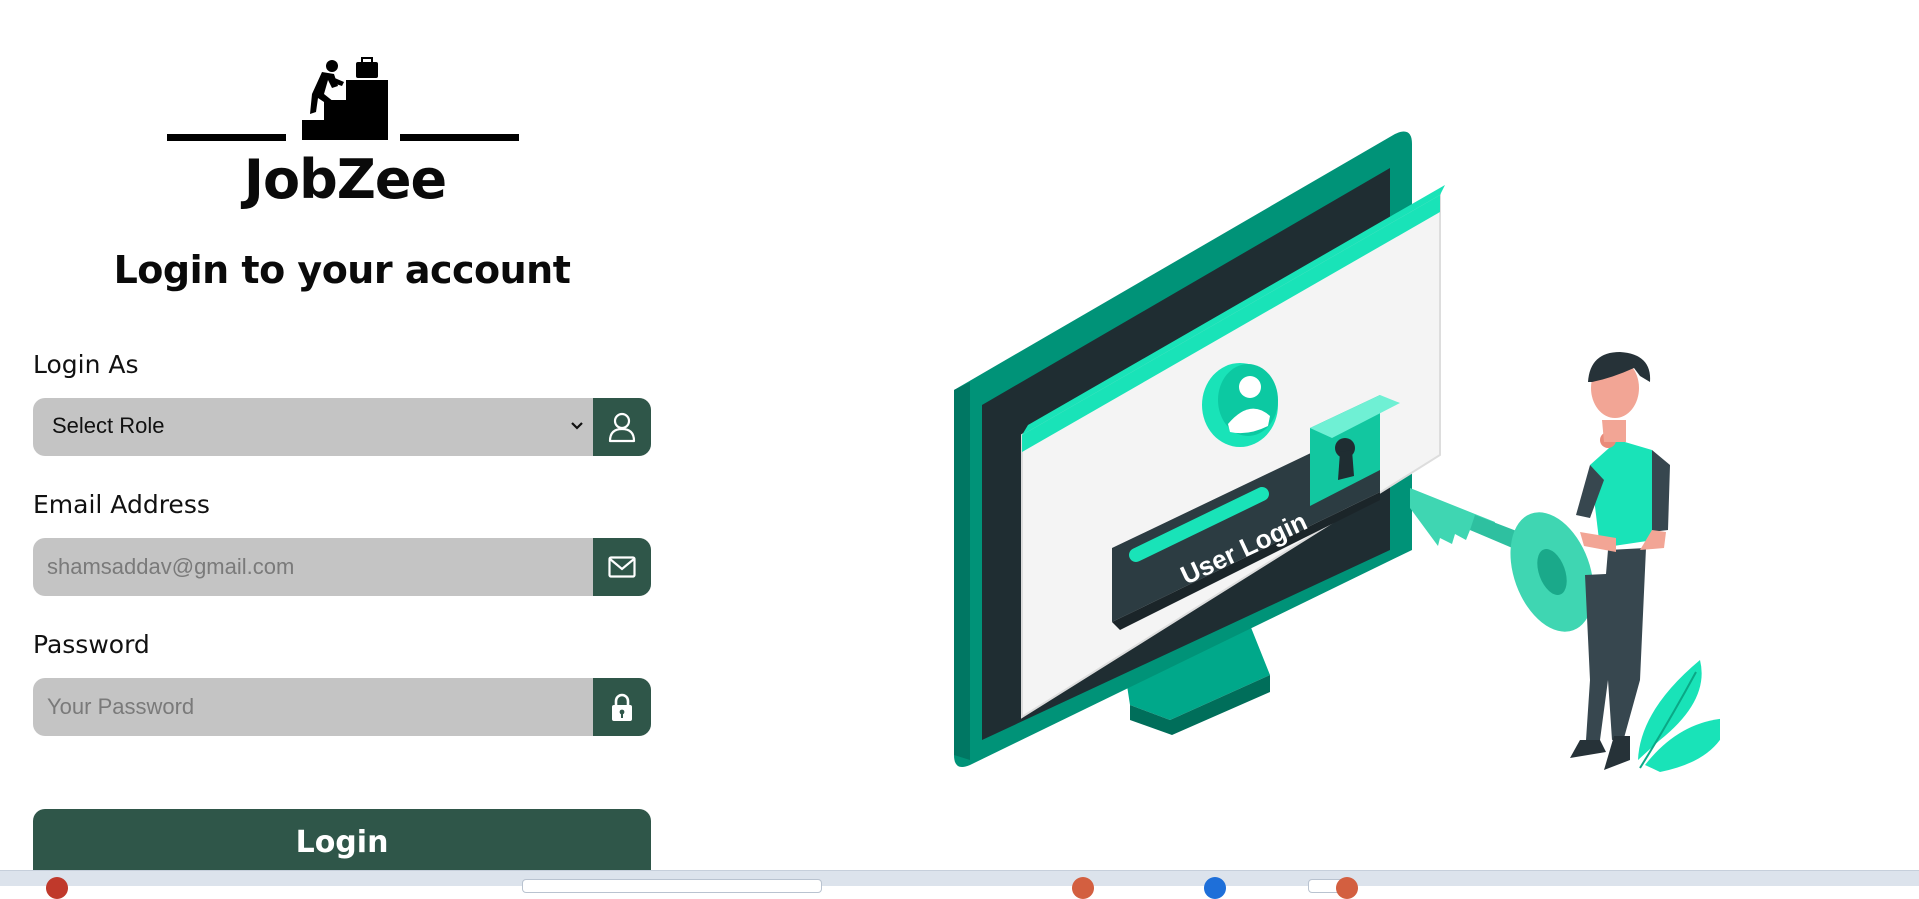  Describe the element at coordinates (226, 137) in the screenshot. I see `logo-left-line` at that location.